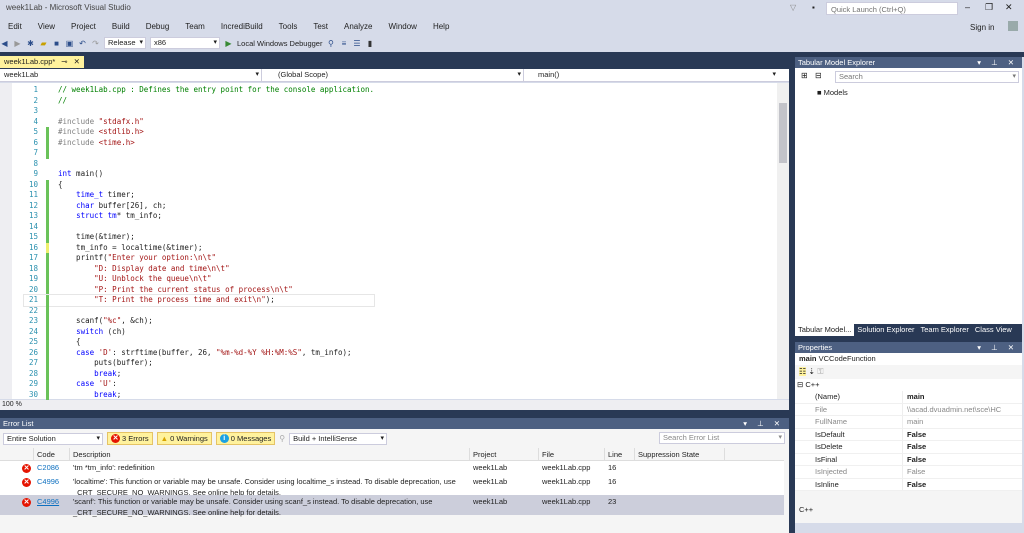 The image size is (1024, 533). Describe the element at coordinates (913, 422) in the screenshot. I see `property-value: main` at that location.